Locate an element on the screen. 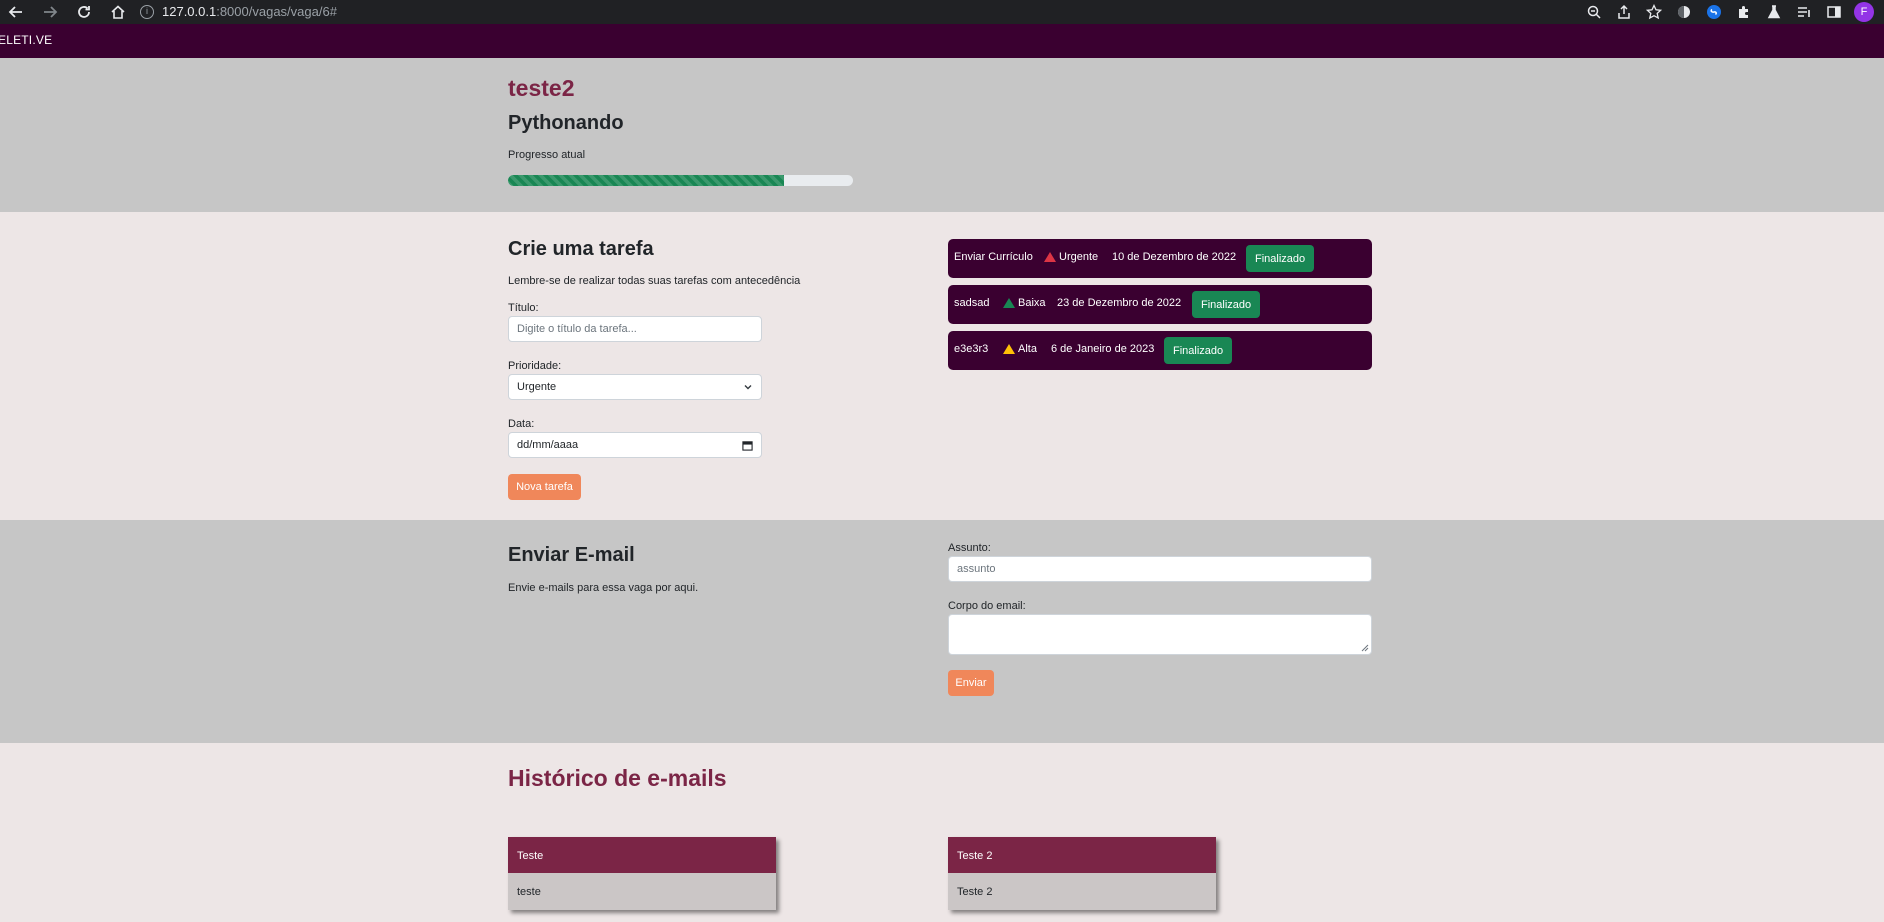 This screenshot has height=922, width=1884. priority-urgent-icon is located at coordinates (1050, 257).